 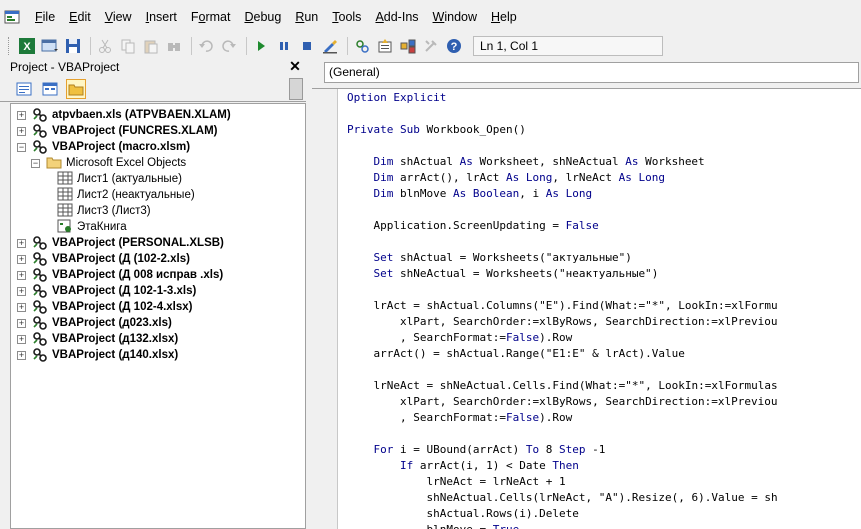 What do you see at coordinates (117, 131) in the screenshot?
I see `tree-node-project: + VBAProject (FUNCRES.XLAM)` at bounding box center [117, 131].